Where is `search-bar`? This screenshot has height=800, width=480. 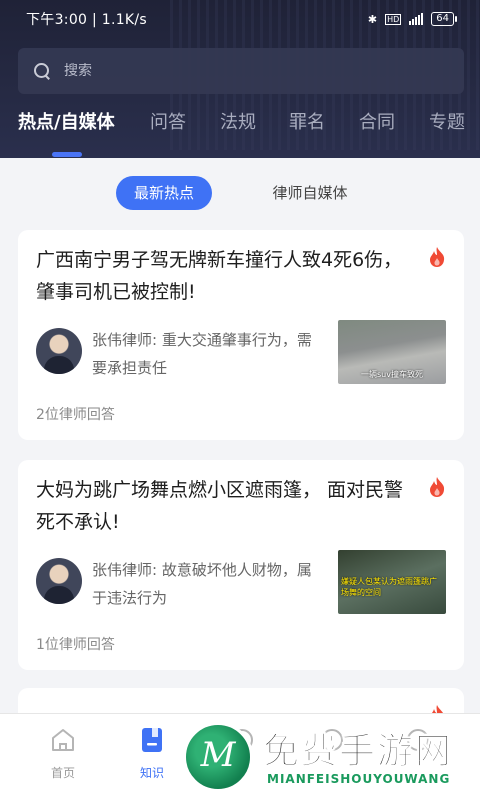 search-bar is located at coordinates (241, 71).